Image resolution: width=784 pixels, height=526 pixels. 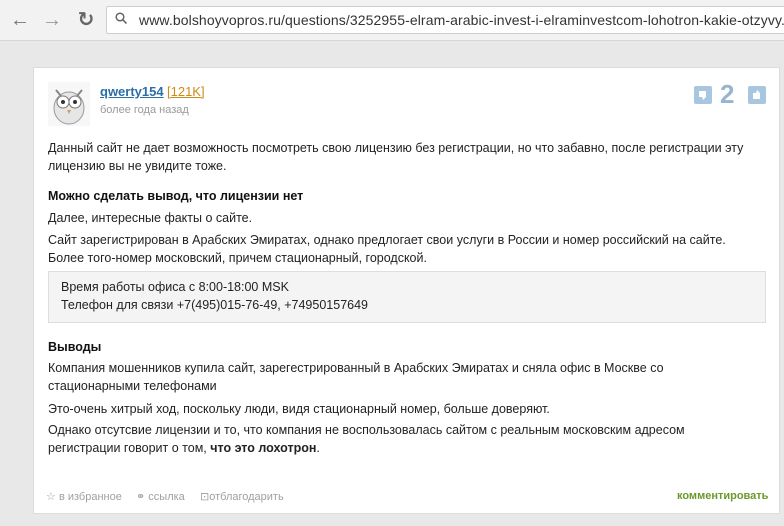 What do you see at coordinates (263, 448) in the screenshot?
I see `emphasis-text: что это лохотрон` at bounding box center [263, 448].